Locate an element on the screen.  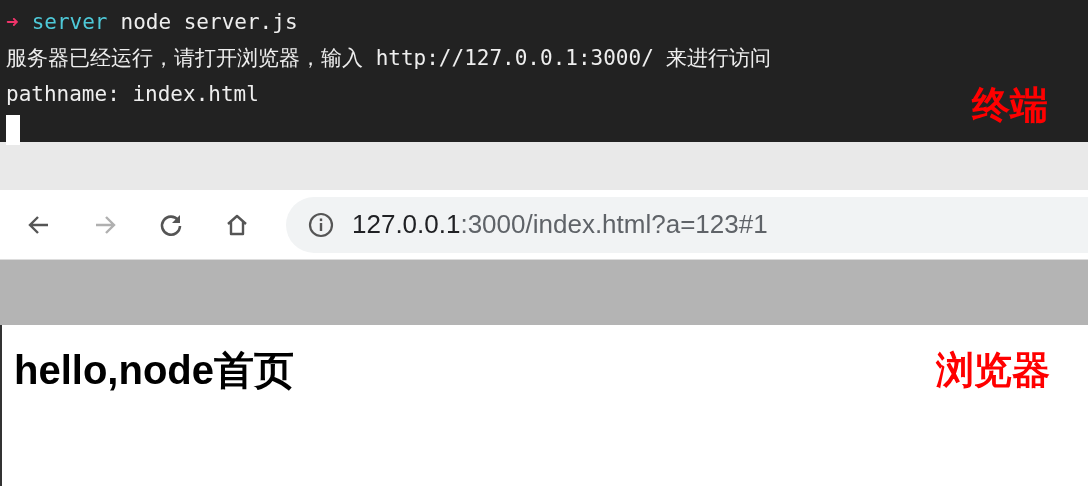
terminal-output: pathname: index.html is located at coordinates (132, 94).